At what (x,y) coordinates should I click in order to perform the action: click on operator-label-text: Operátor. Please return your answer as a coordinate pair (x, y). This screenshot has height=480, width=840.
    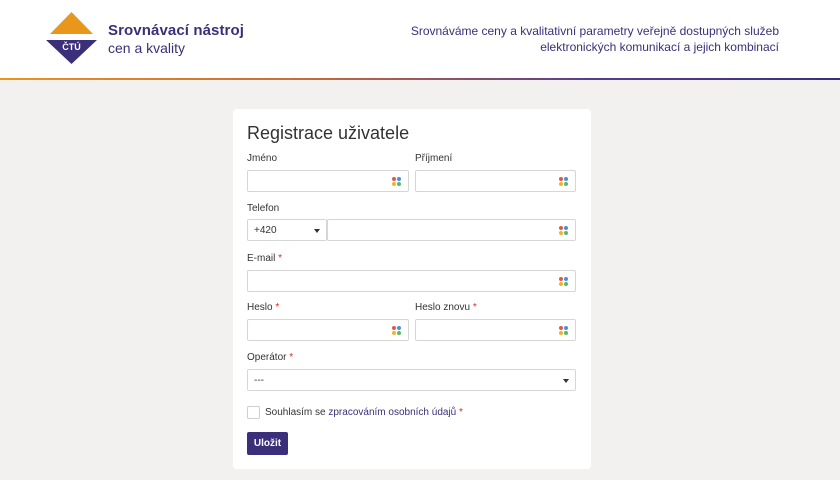
    Looking at the image, I should click on (267, 357).